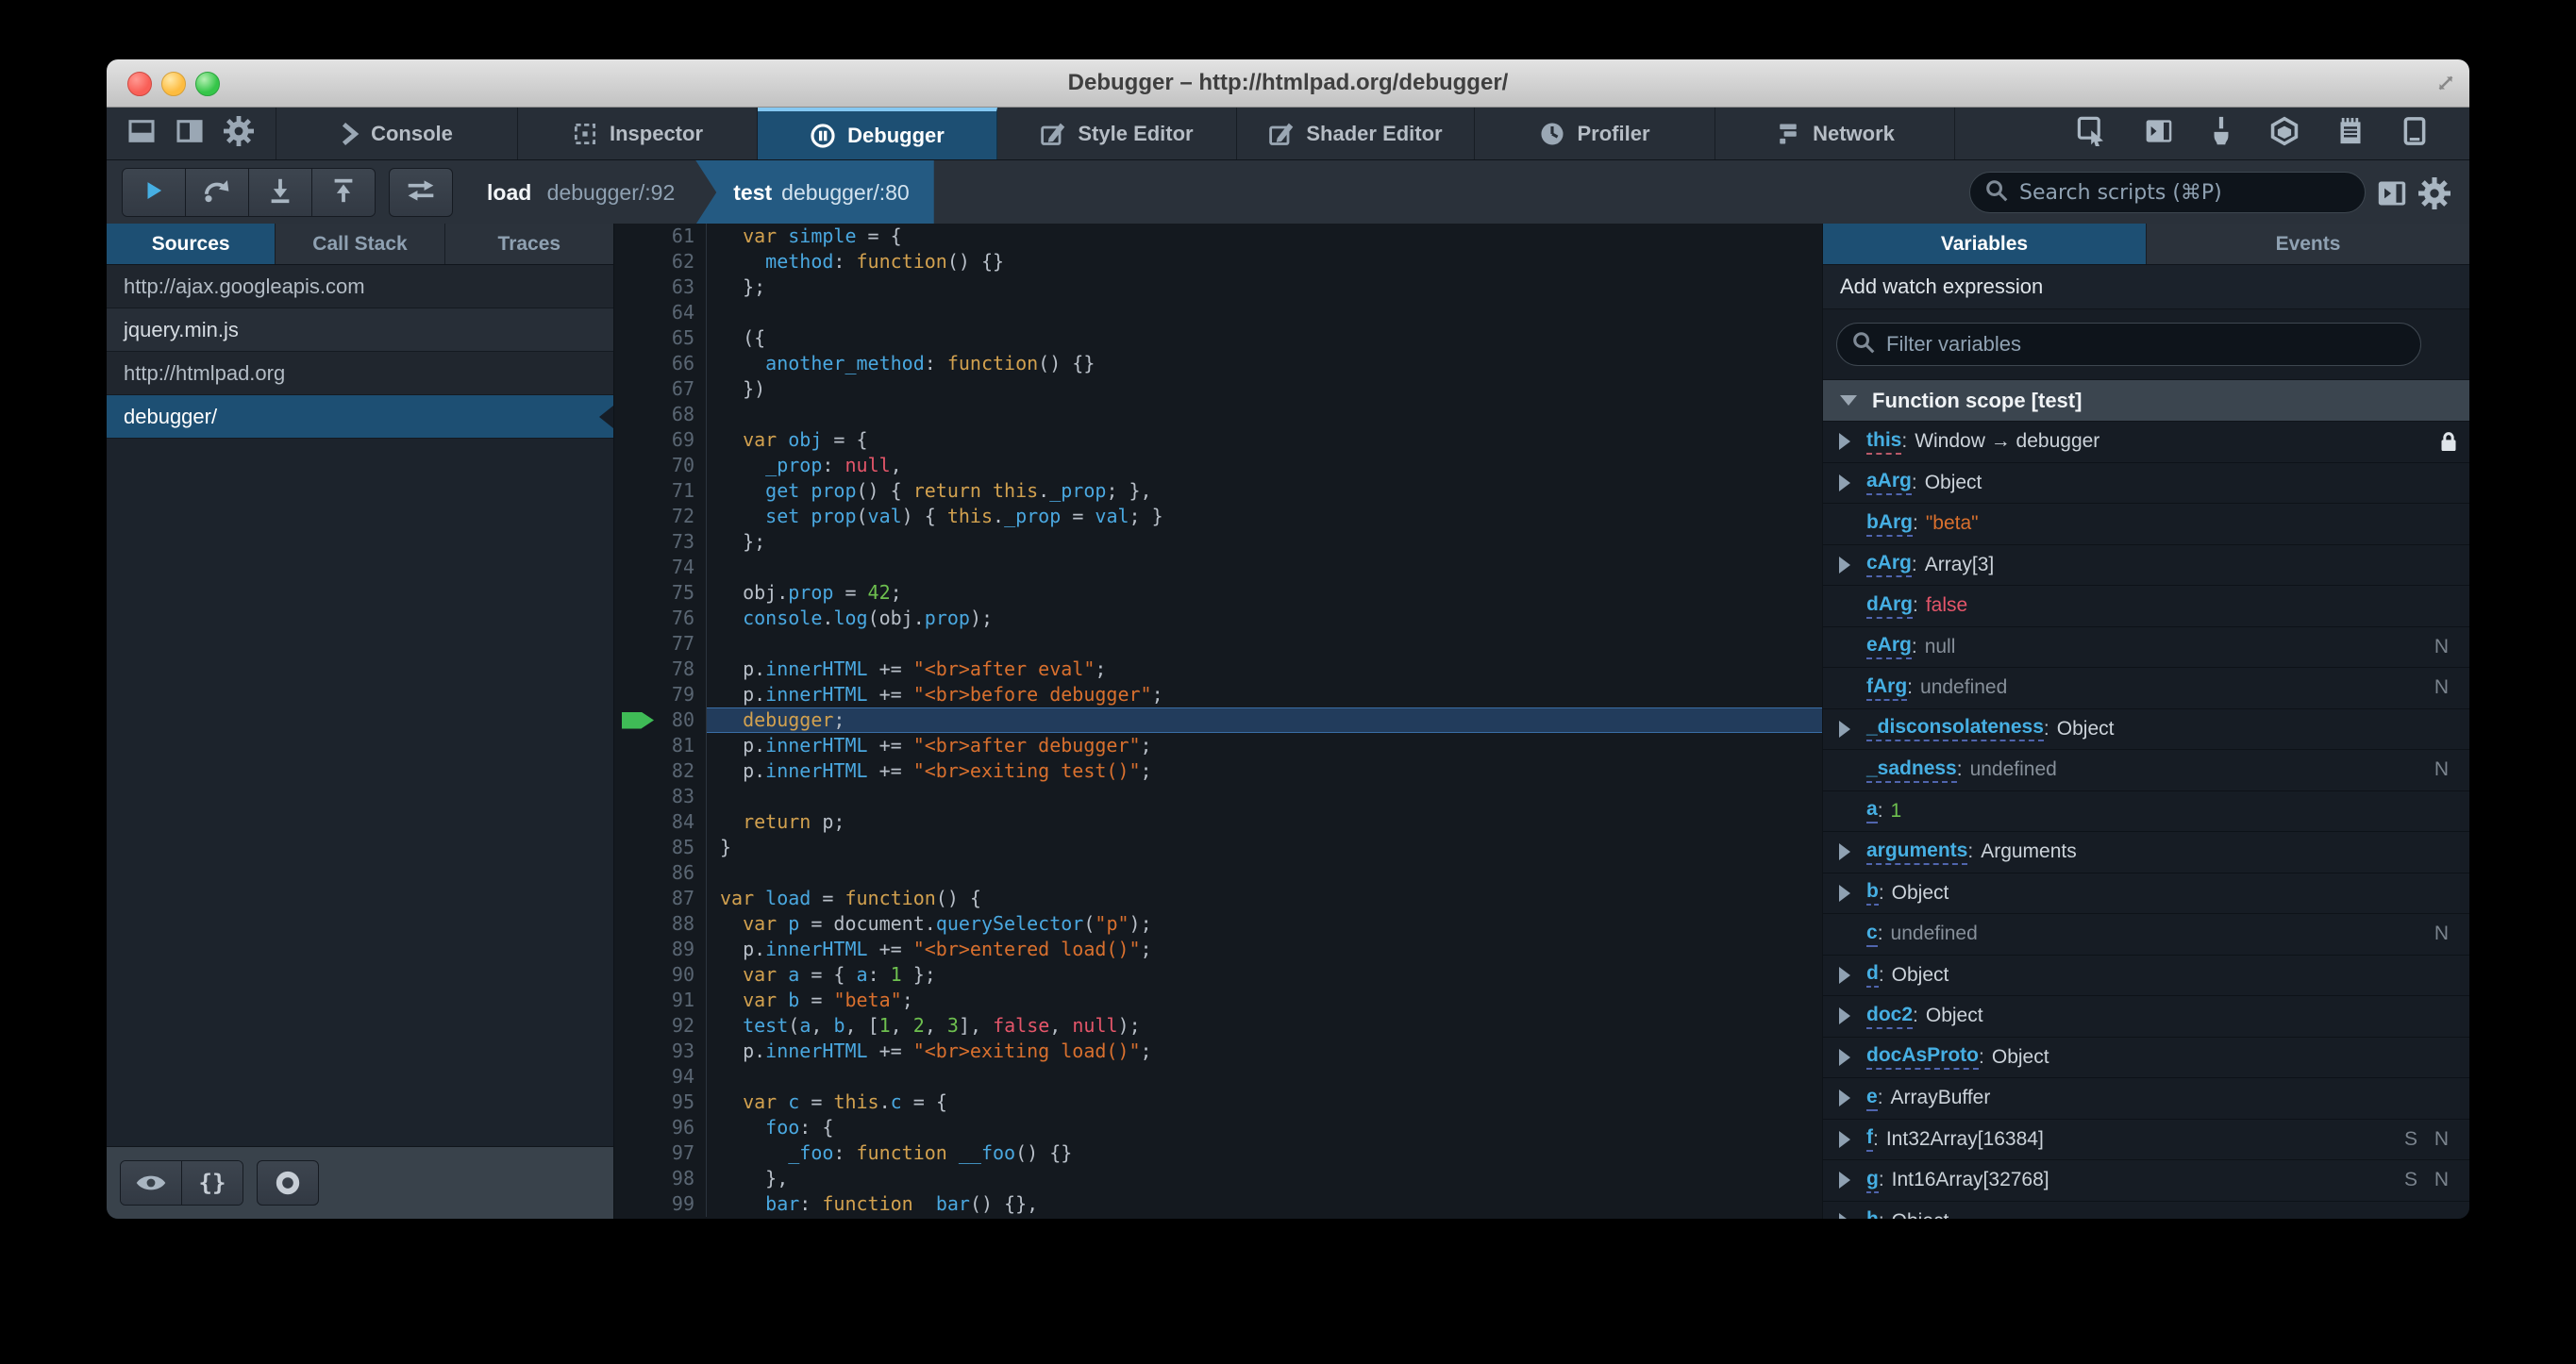 This screenshot has height=1364, width=2576. What do you see at coordinates (1869, 1139) in the screenshot?
I see `variable-name: f` at bounding box center [1869, 1139].